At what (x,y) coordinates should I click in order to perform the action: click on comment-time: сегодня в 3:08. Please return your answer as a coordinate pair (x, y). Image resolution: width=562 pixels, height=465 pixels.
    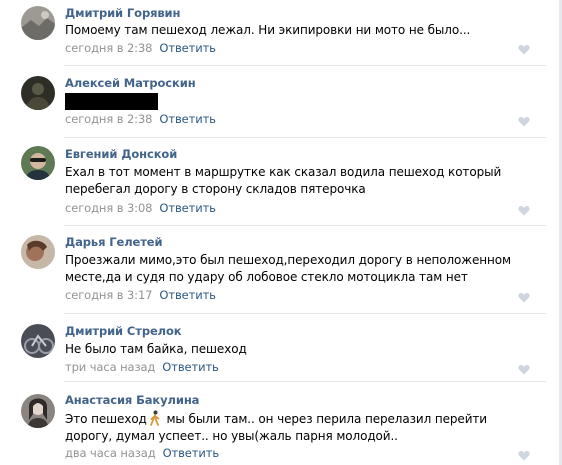
    Looking at the image, I should click on (108, 208).